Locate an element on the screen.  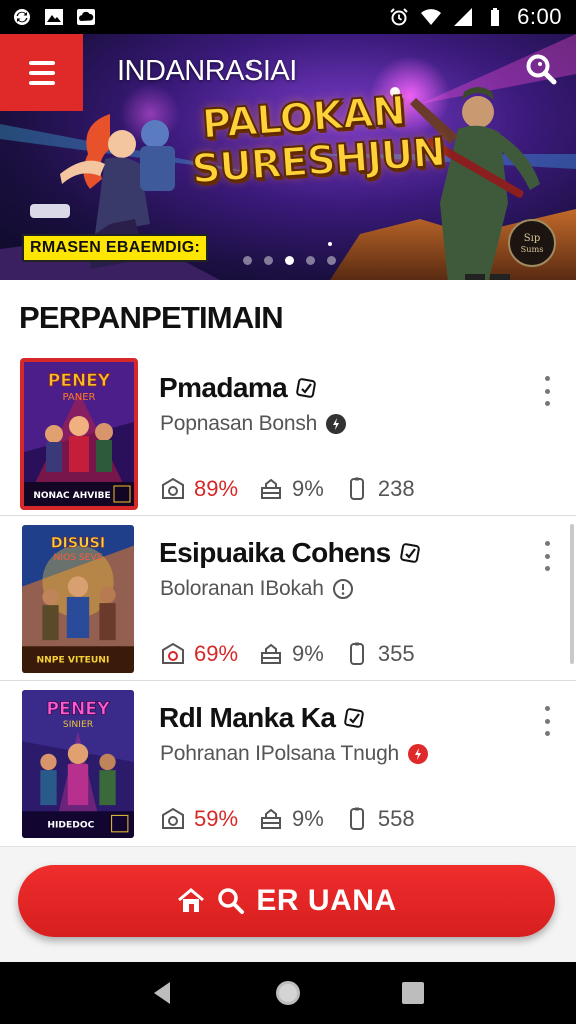
svg-text: NIOS SEVE is located at coordinates (77, 557).